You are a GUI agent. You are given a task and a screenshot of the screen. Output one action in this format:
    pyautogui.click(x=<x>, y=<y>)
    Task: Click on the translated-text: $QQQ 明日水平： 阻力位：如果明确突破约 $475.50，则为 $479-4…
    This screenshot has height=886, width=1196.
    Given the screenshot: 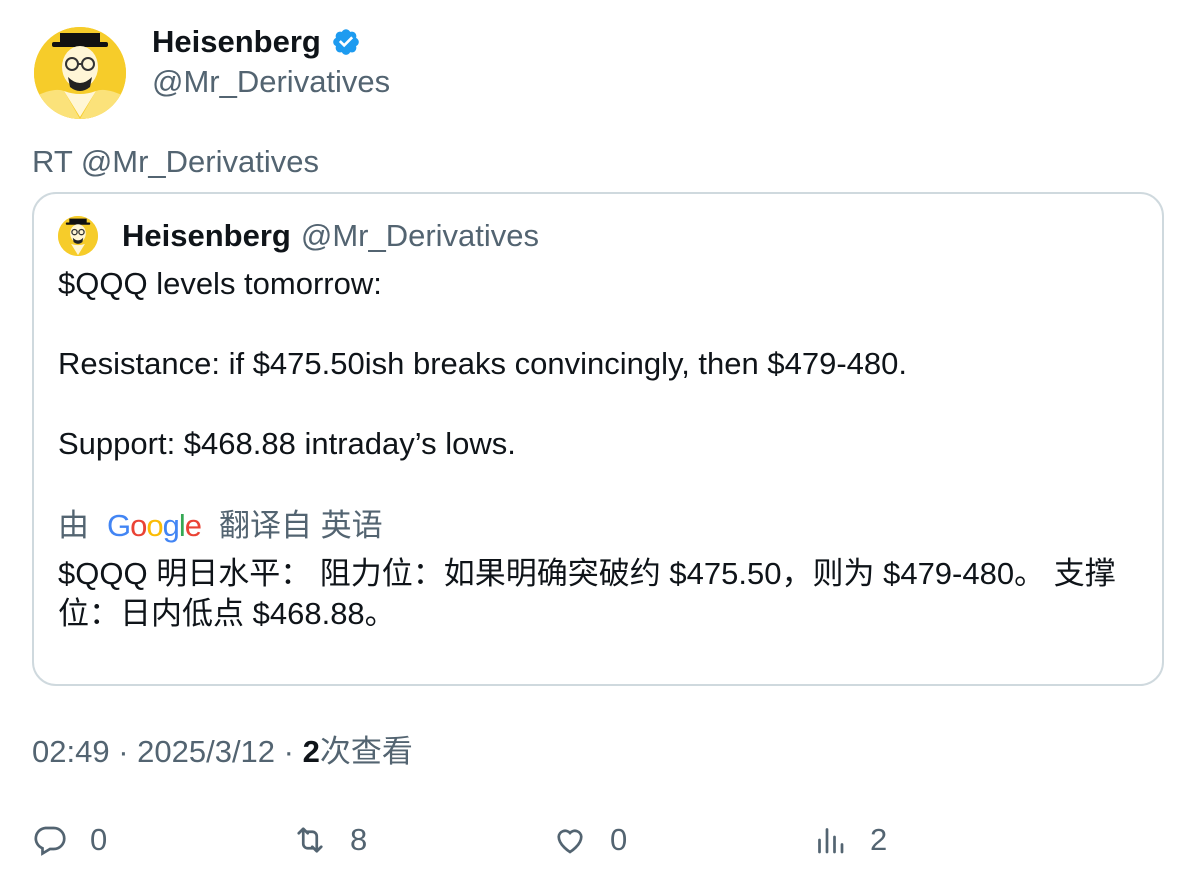 What is the action you would take?
    pyautogui.click(x=587, y=593)
    